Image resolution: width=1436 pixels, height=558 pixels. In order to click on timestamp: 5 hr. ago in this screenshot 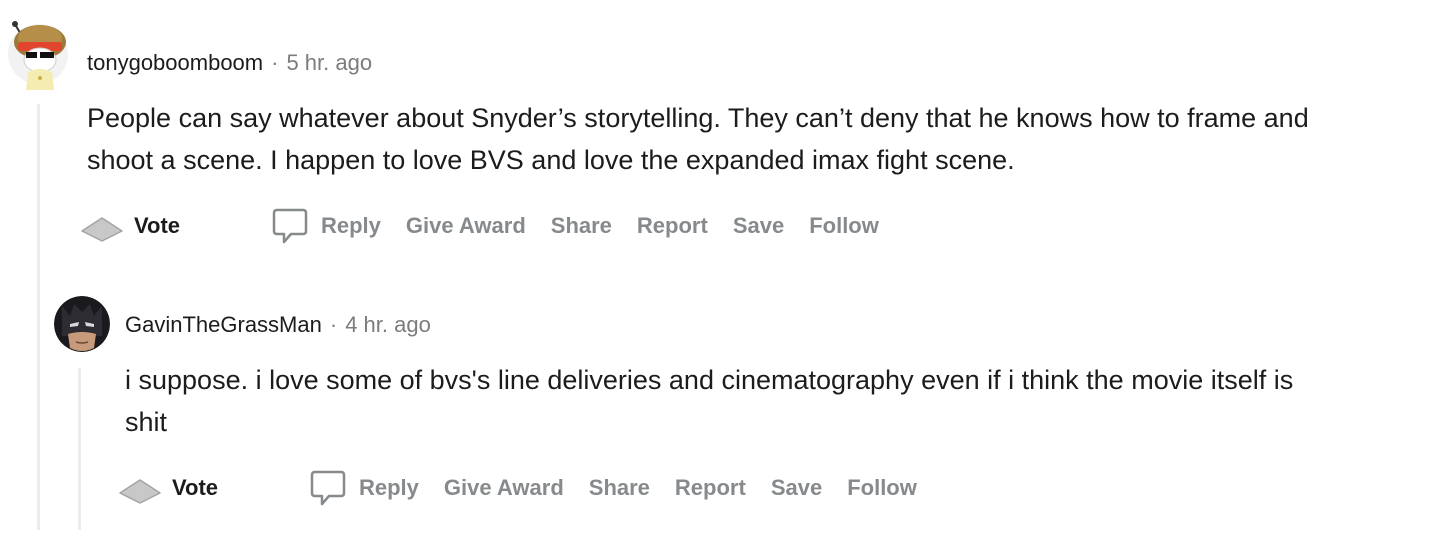, I will do `click(329, 63)`.